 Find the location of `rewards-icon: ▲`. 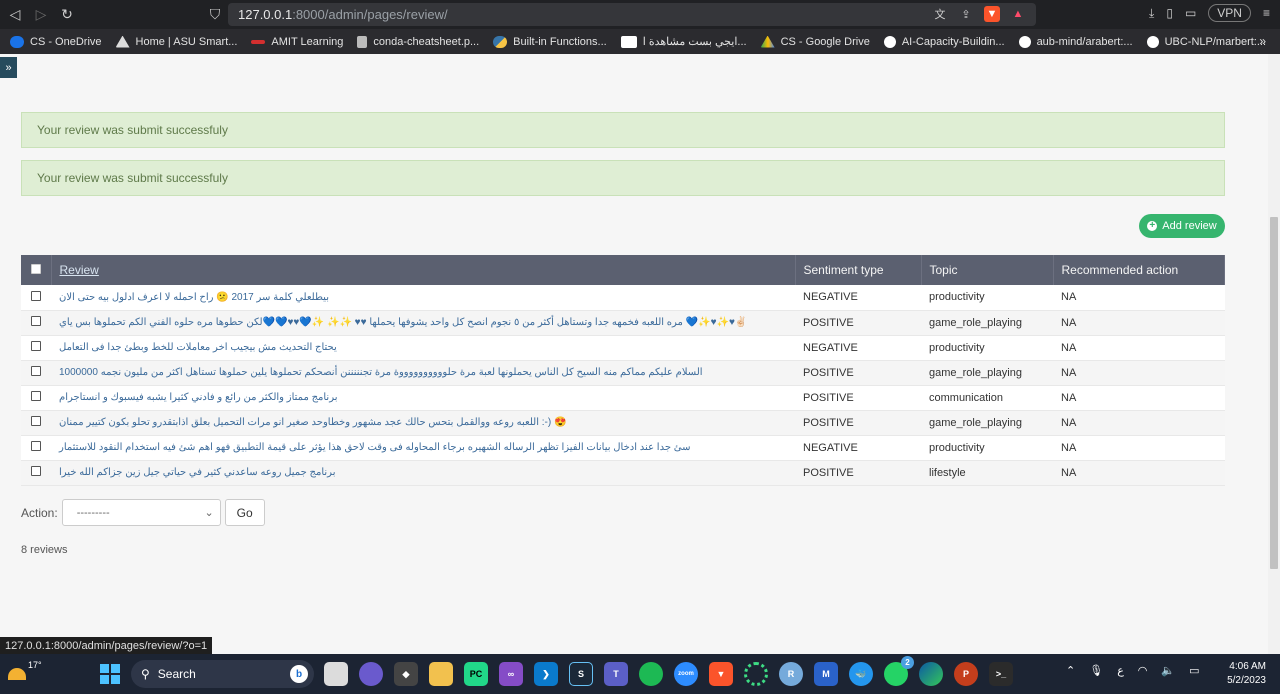

rewards-icon: ▲ is located at coordinates (1018, 14).